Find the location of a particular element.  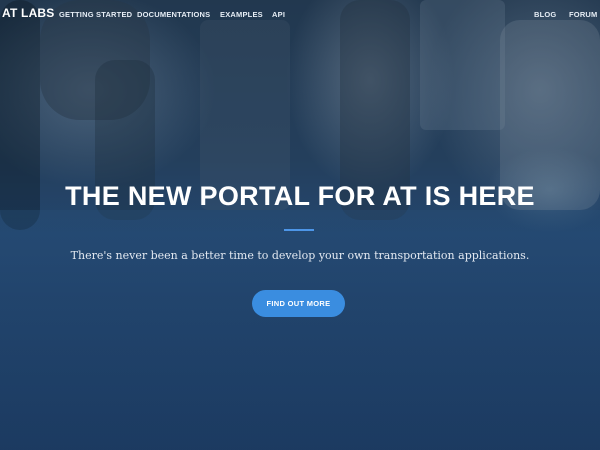

find-out-more-button: FIND OUT MORE is located at coordinates (298, 303).